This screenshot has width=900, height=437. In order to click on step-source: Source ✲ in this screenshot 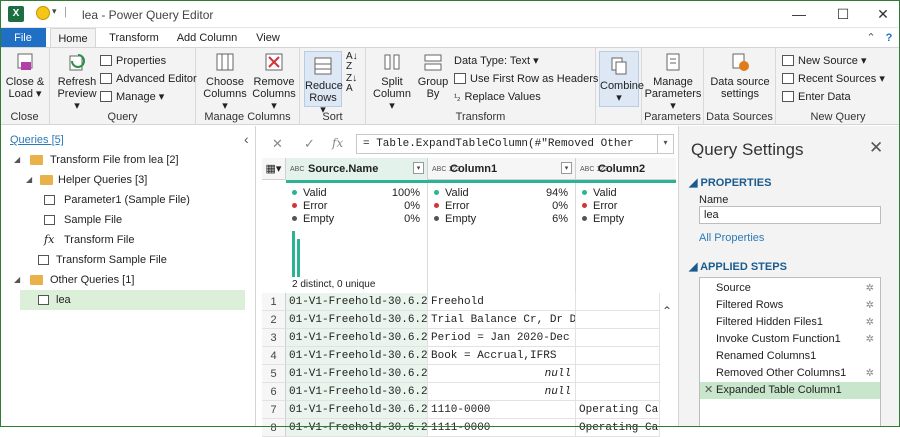, I will do `click(790, 288)`.